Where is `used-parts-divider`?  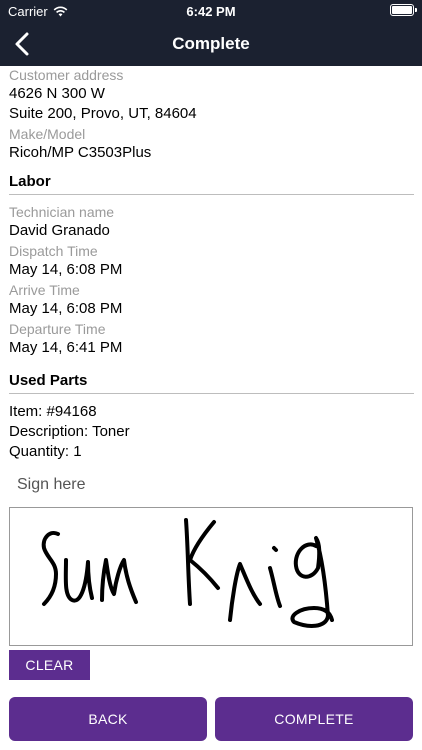
used-parts-divider is located at coordinates (211, 393).